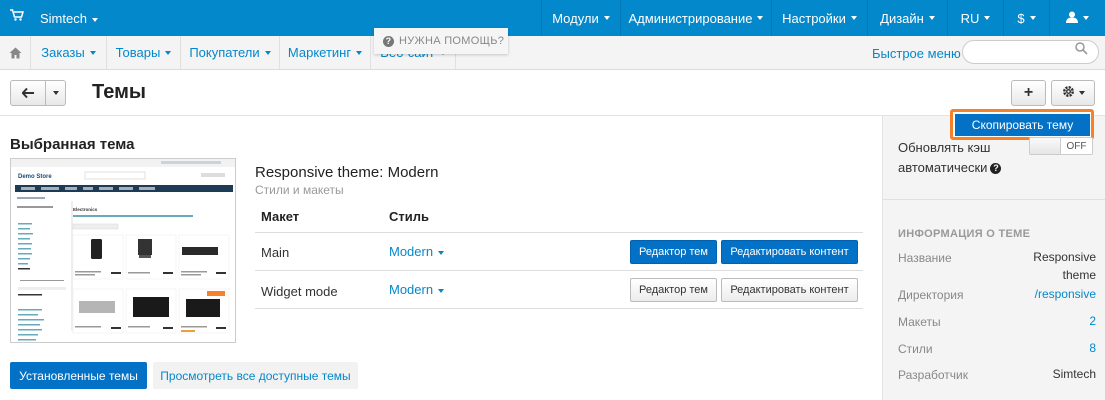 This screenshot has width=1105, height=400. I want to click on plus-icon: +, so click(1028, 92).